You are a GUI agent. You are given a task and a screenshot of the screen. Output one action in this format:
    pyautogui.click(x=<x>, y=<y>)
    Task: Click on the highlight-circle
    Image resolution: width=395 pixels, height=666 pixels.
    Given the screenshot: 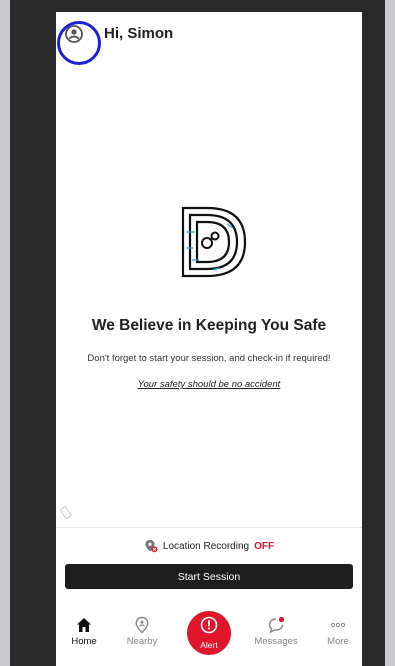 What is the action you would take?
    pyautogui.click(x=79, y=43)
    